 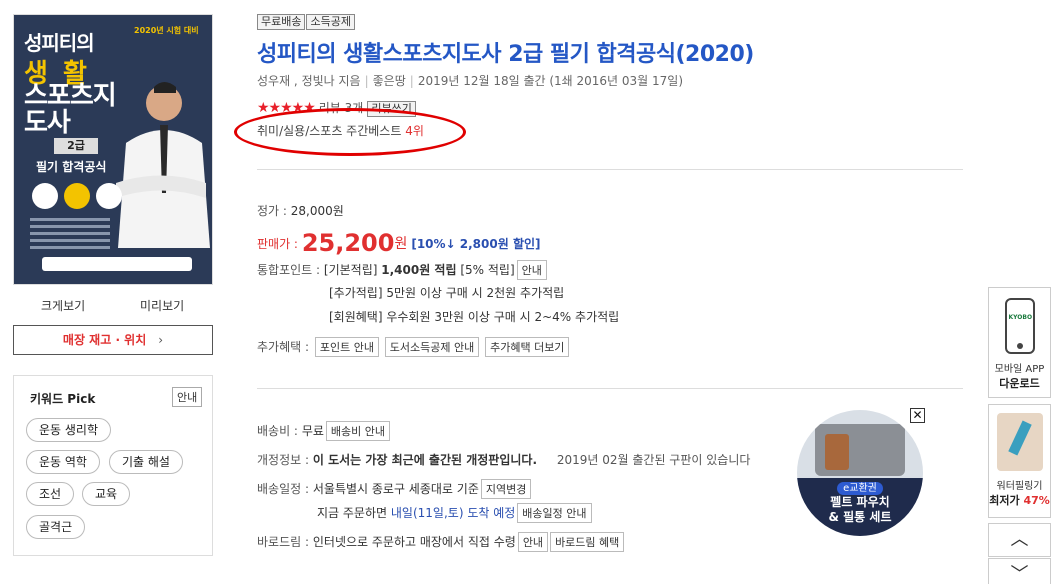 I want to click on shipping-fee-label: 배송비 :, so click(x=277, y=431).